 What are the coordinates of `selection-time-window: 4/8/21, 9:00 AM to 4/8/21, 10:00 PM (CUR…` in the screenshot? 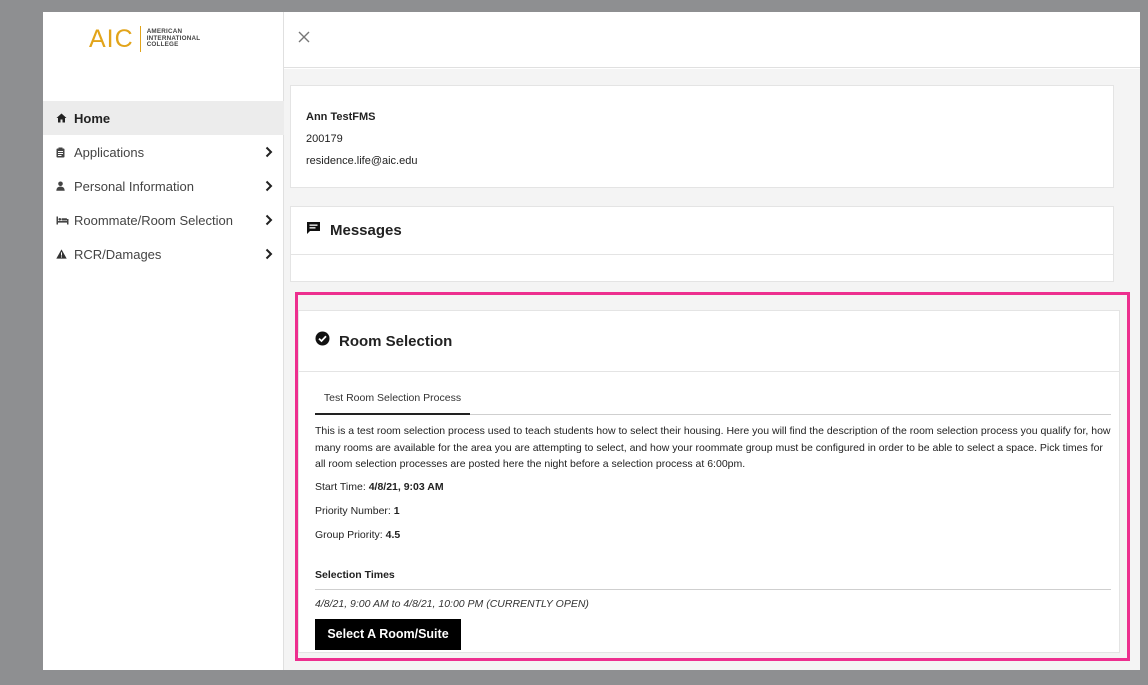 It's located at (452, 603).